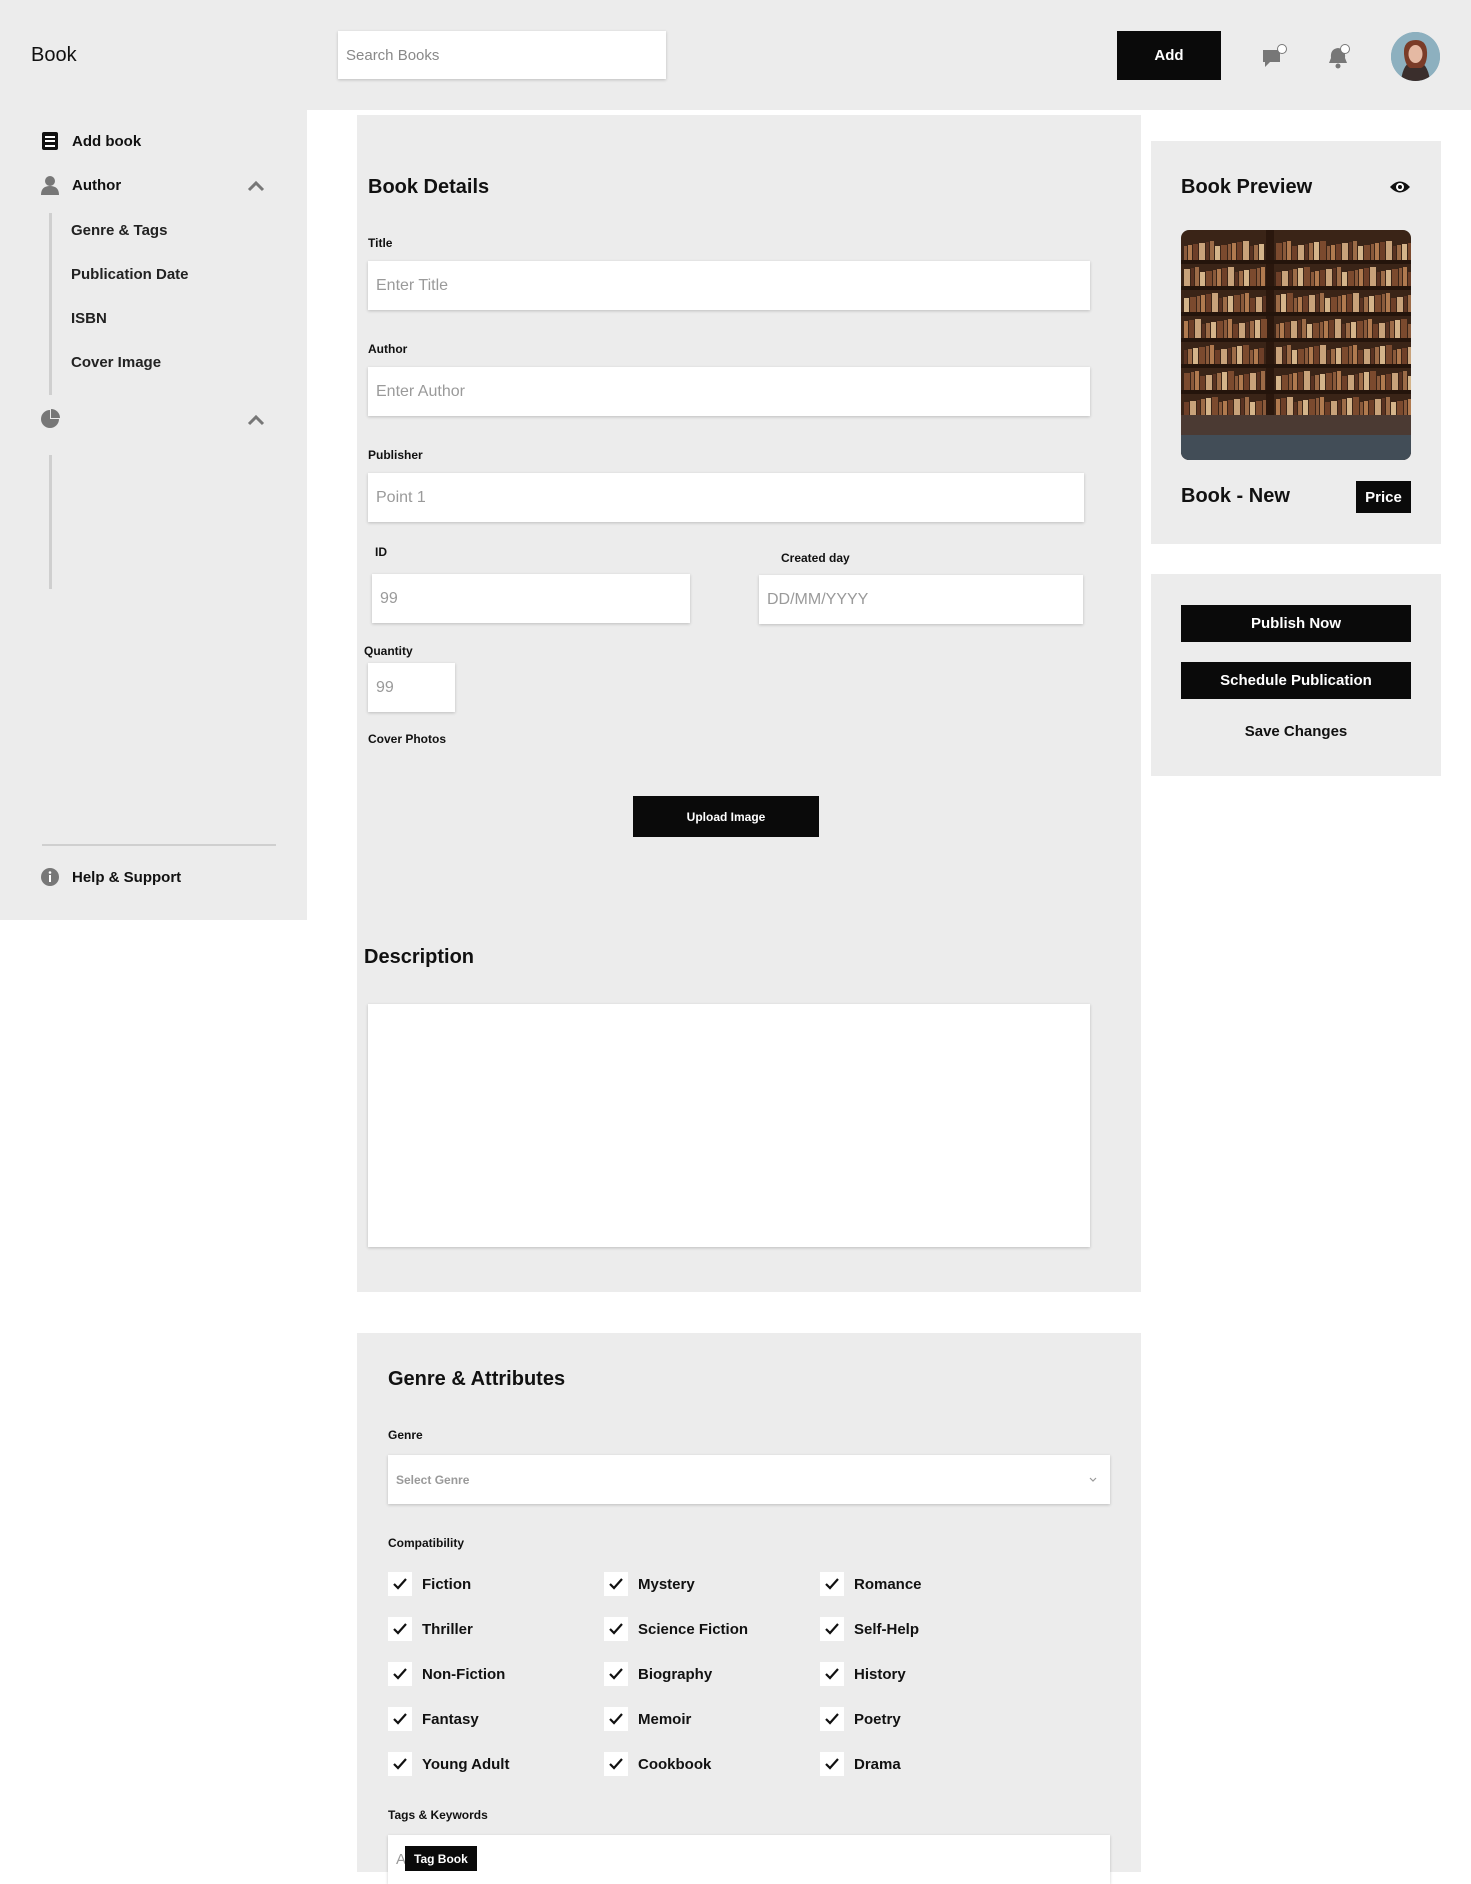 The width and height of the screenshot is (1471, 1884). Describe the element at coordinates (405, 1435) in the screenshot. I see `genre-label: Genre` at that location.